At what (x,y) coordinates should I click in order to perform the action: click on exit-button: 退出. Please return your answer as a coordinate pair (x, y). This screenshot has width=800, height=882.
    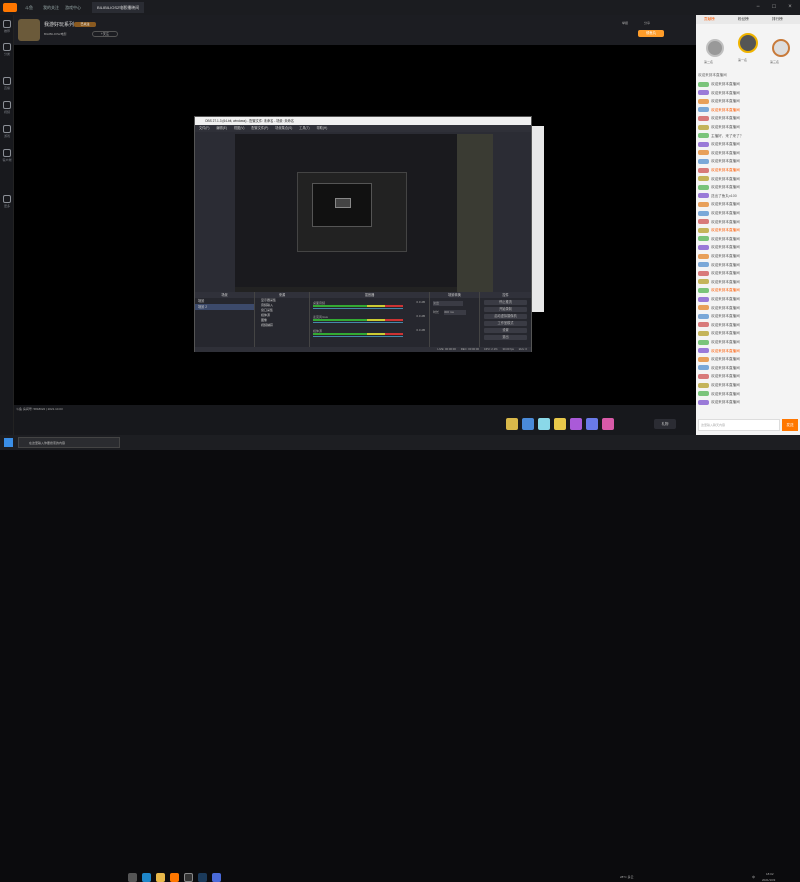
    Looking at the image, I should click on (505, 337).